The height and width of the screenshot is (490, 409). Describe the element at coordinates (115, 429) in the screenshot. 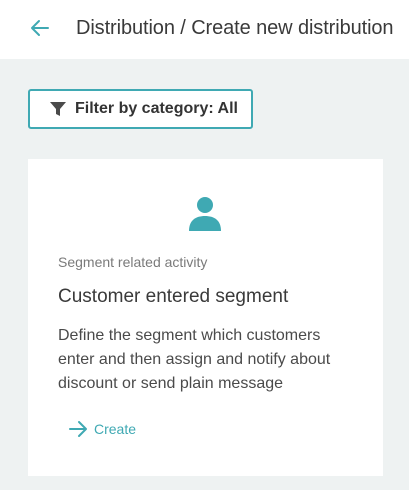

I see `create-label: Create` at that location.